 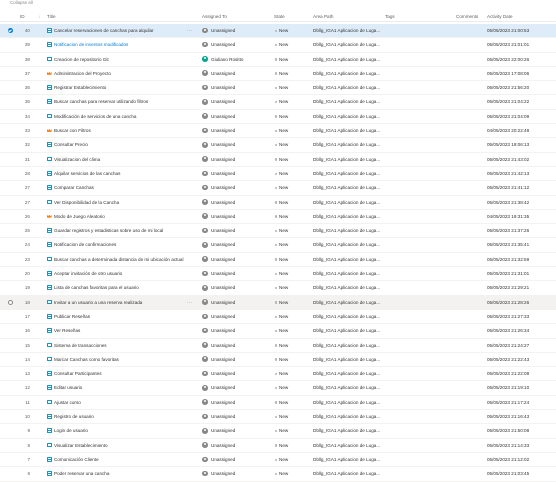 I want to click on row-title-link: Ver Disponibilidad de la Cancha, so click(x=119, y=202).